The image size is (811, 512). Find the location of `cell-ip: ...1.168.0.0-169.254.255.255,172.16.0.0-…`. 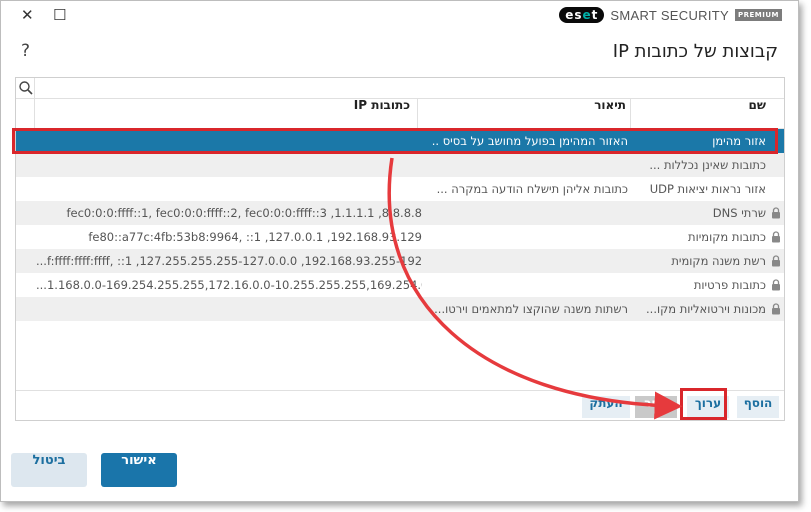

cell-ip: ...1.168.0.0-169.254.255.255,172.16.0.0-… is located at coordinates (229, 285).